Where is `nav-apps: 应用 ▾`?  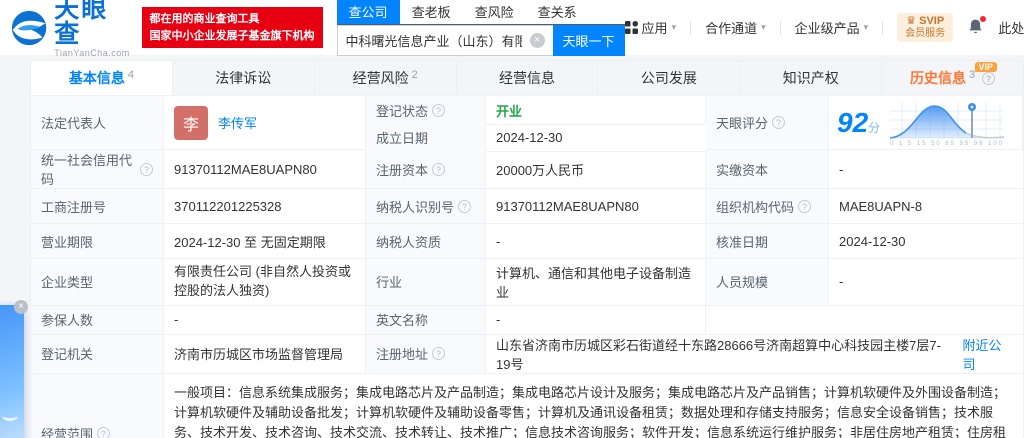
nav-apps: 应用 ▾ is located at coordinates (650, 27).